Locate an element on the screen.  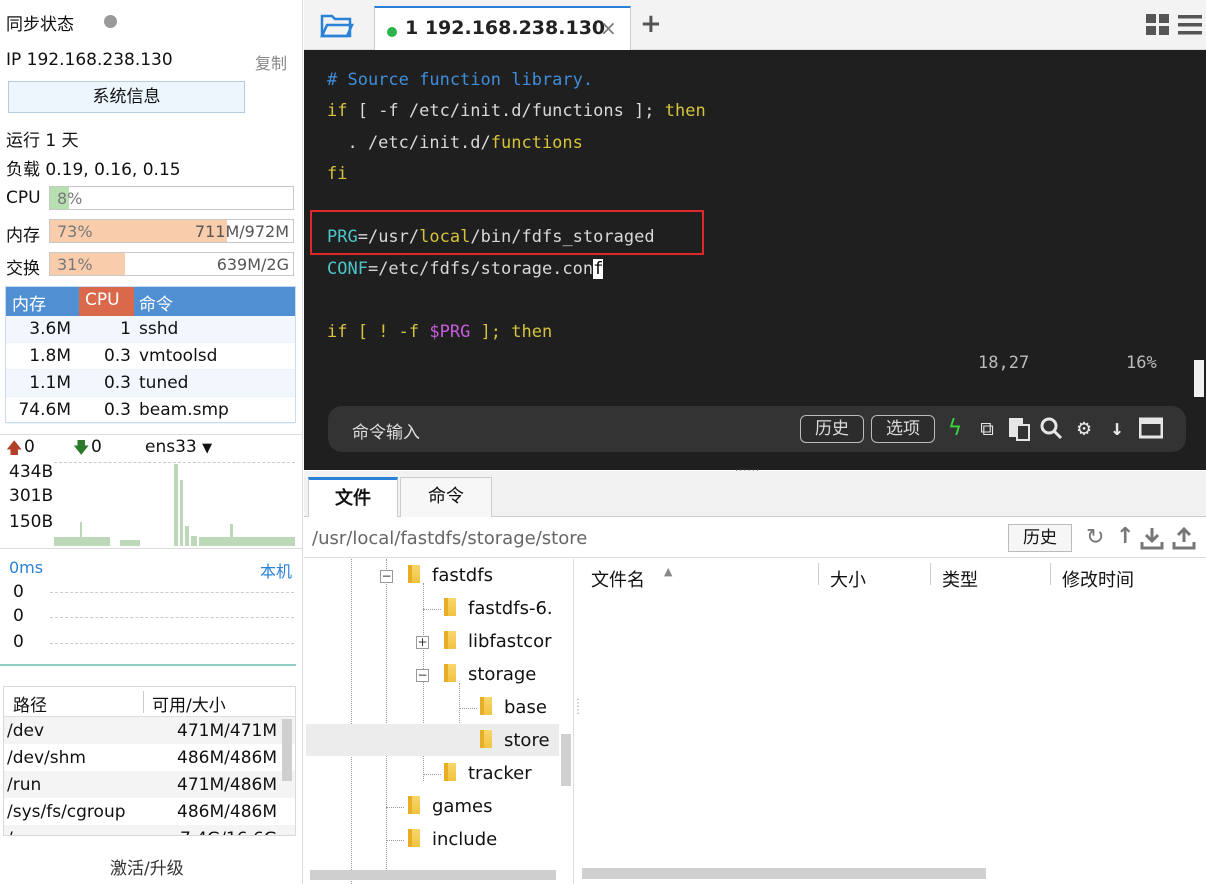
options-button: 选项 is located at coordinates (903, 429).